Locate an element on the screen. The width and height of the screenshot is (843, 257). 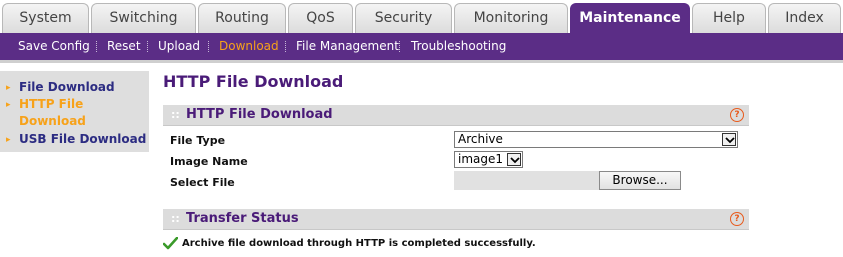
download-panel-header: :: HTTP File Download ? is located at coordinates (456, 115).